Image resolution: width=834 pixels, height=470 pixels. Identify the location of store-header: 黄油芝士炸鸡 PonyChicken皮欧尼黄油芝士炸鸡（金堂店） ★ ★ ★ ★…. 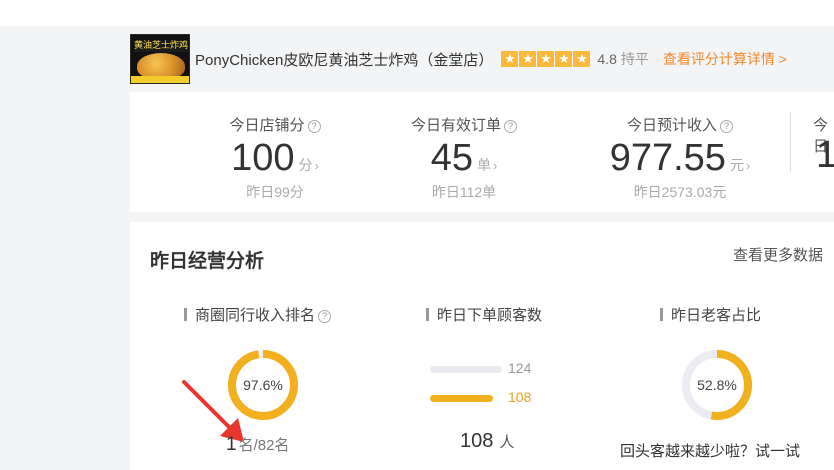
(482, 59).